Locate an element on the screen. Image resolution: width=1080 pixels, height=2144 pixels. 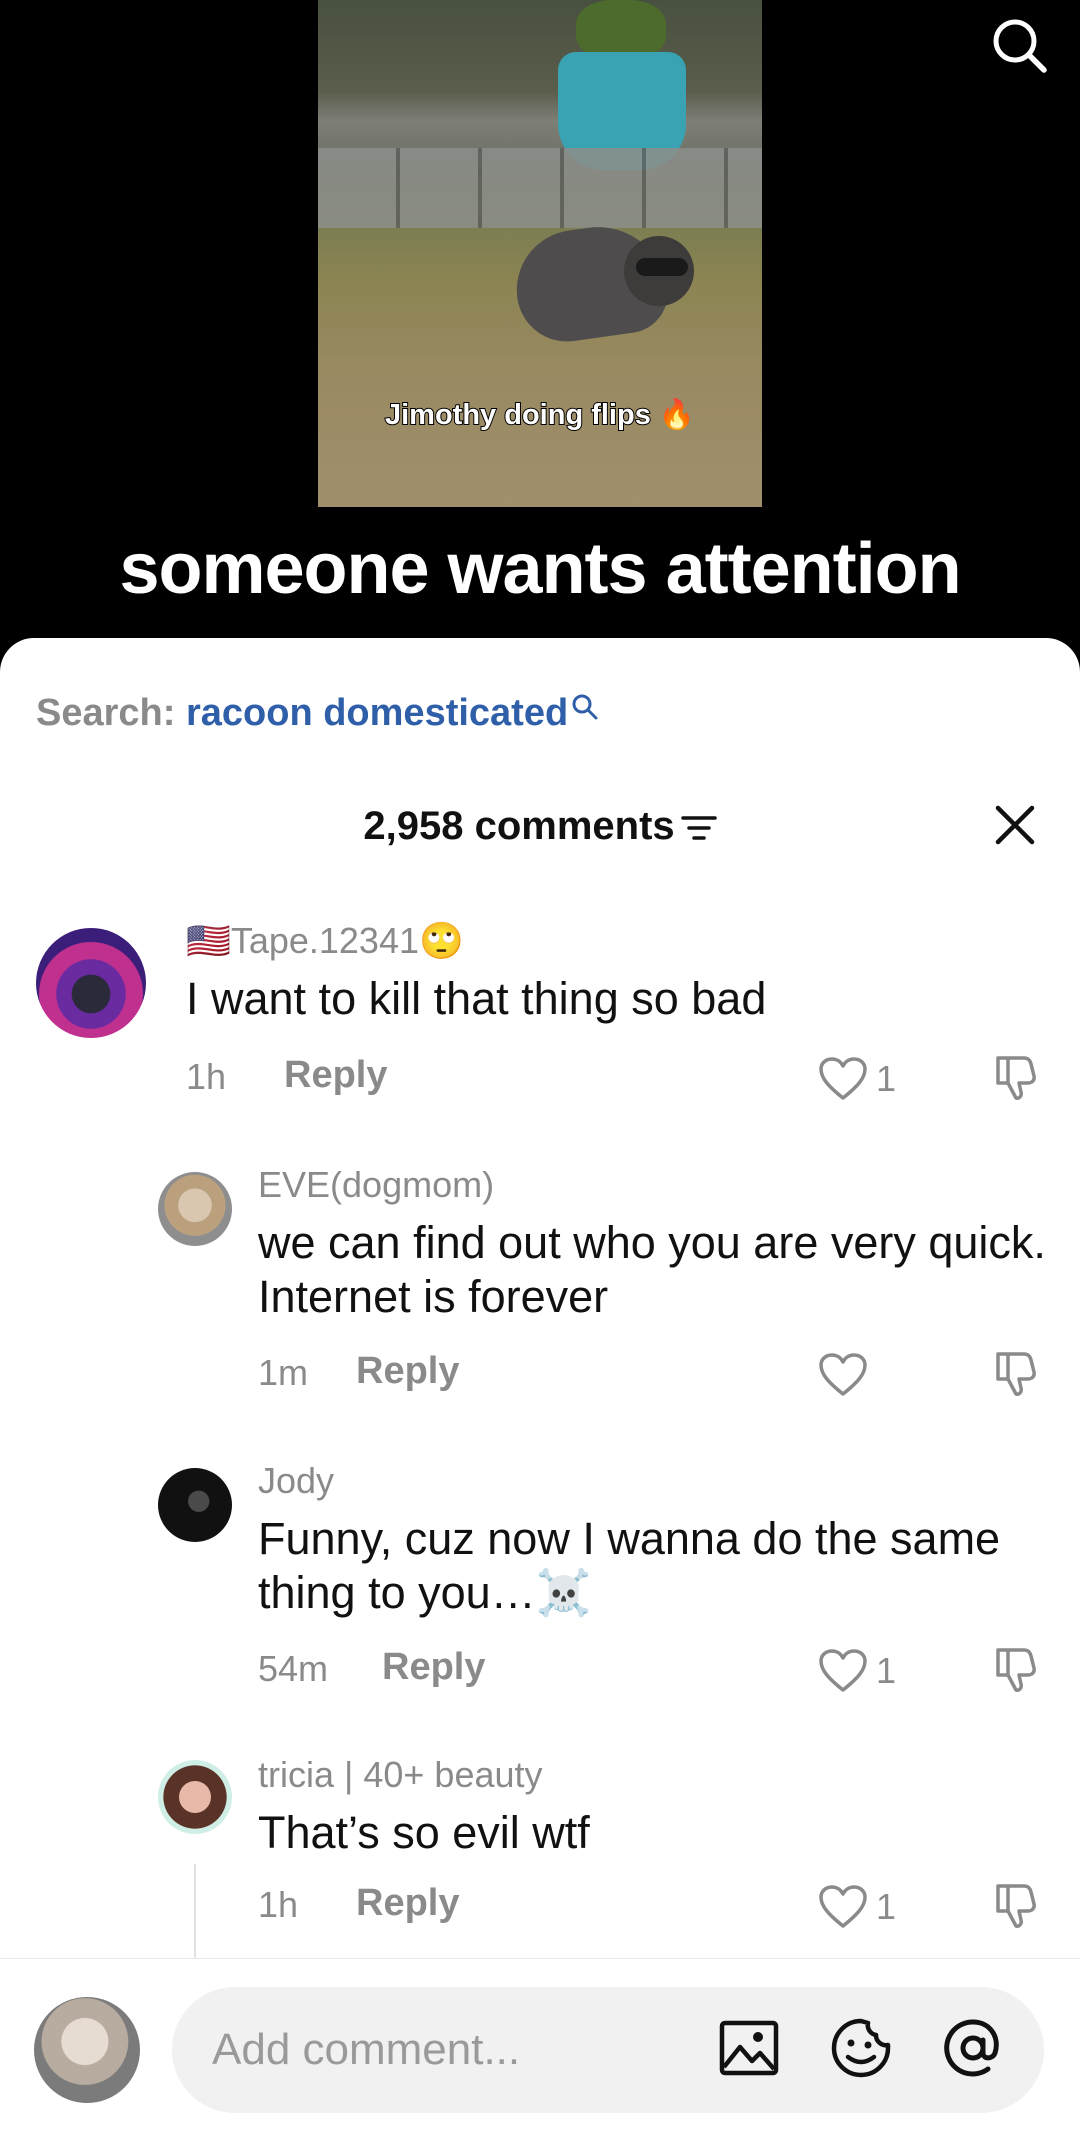
comments-count: 2,958 comments is located at coordinates (519, 826).